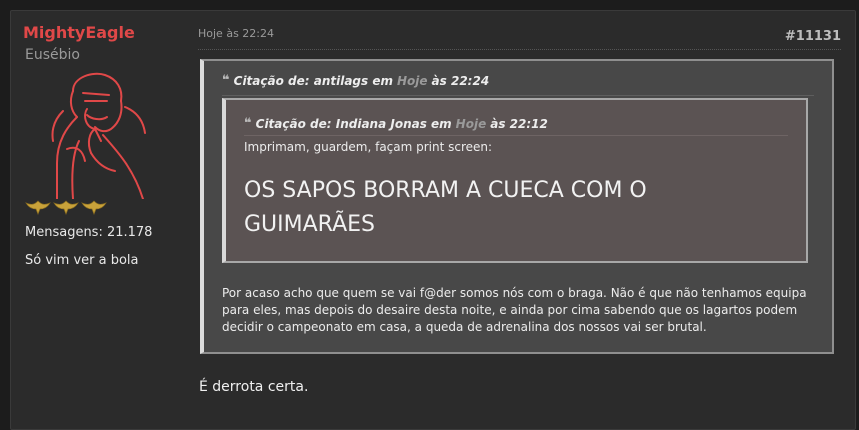  What do you see at coordinates (516, 135) in the screenshot?
I see `nested-quote-divider` at bounding box center [516, 135].